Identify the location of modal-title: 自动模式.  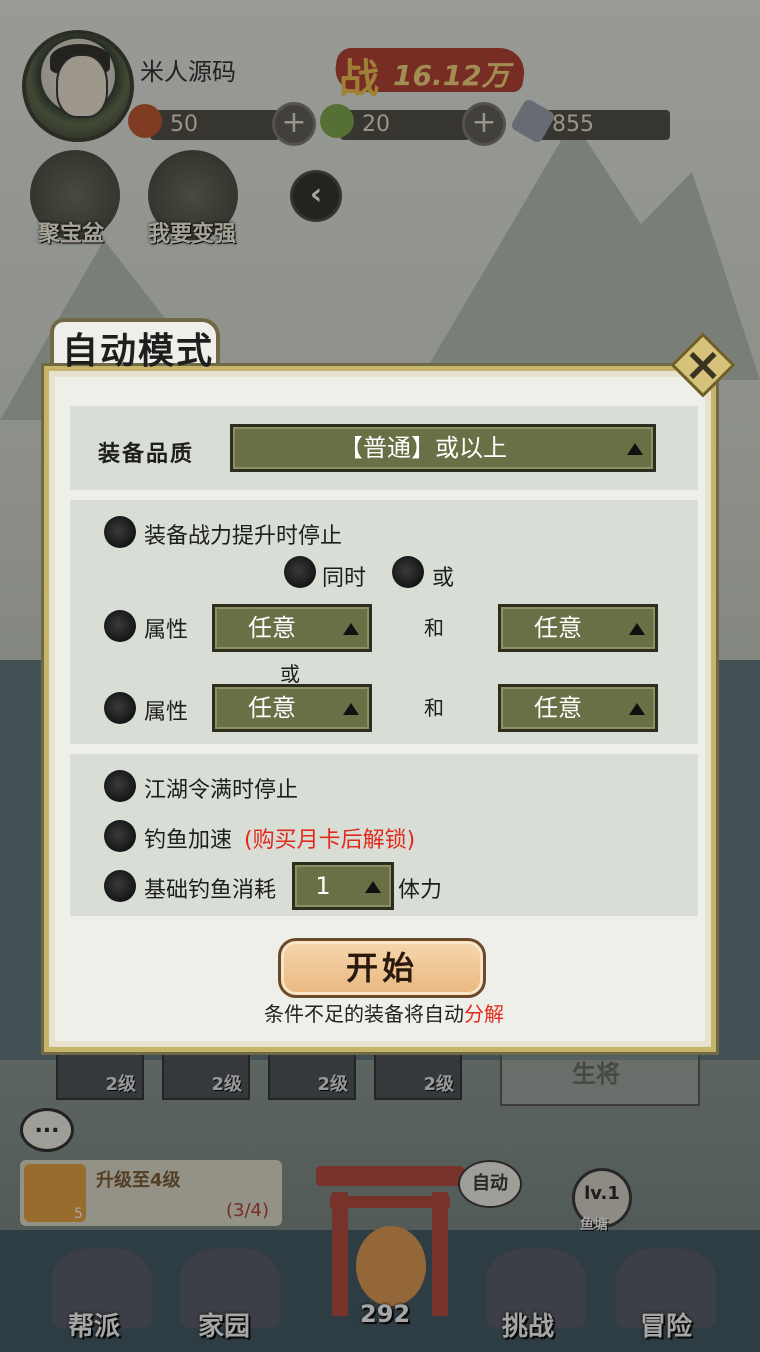
(138, 351).